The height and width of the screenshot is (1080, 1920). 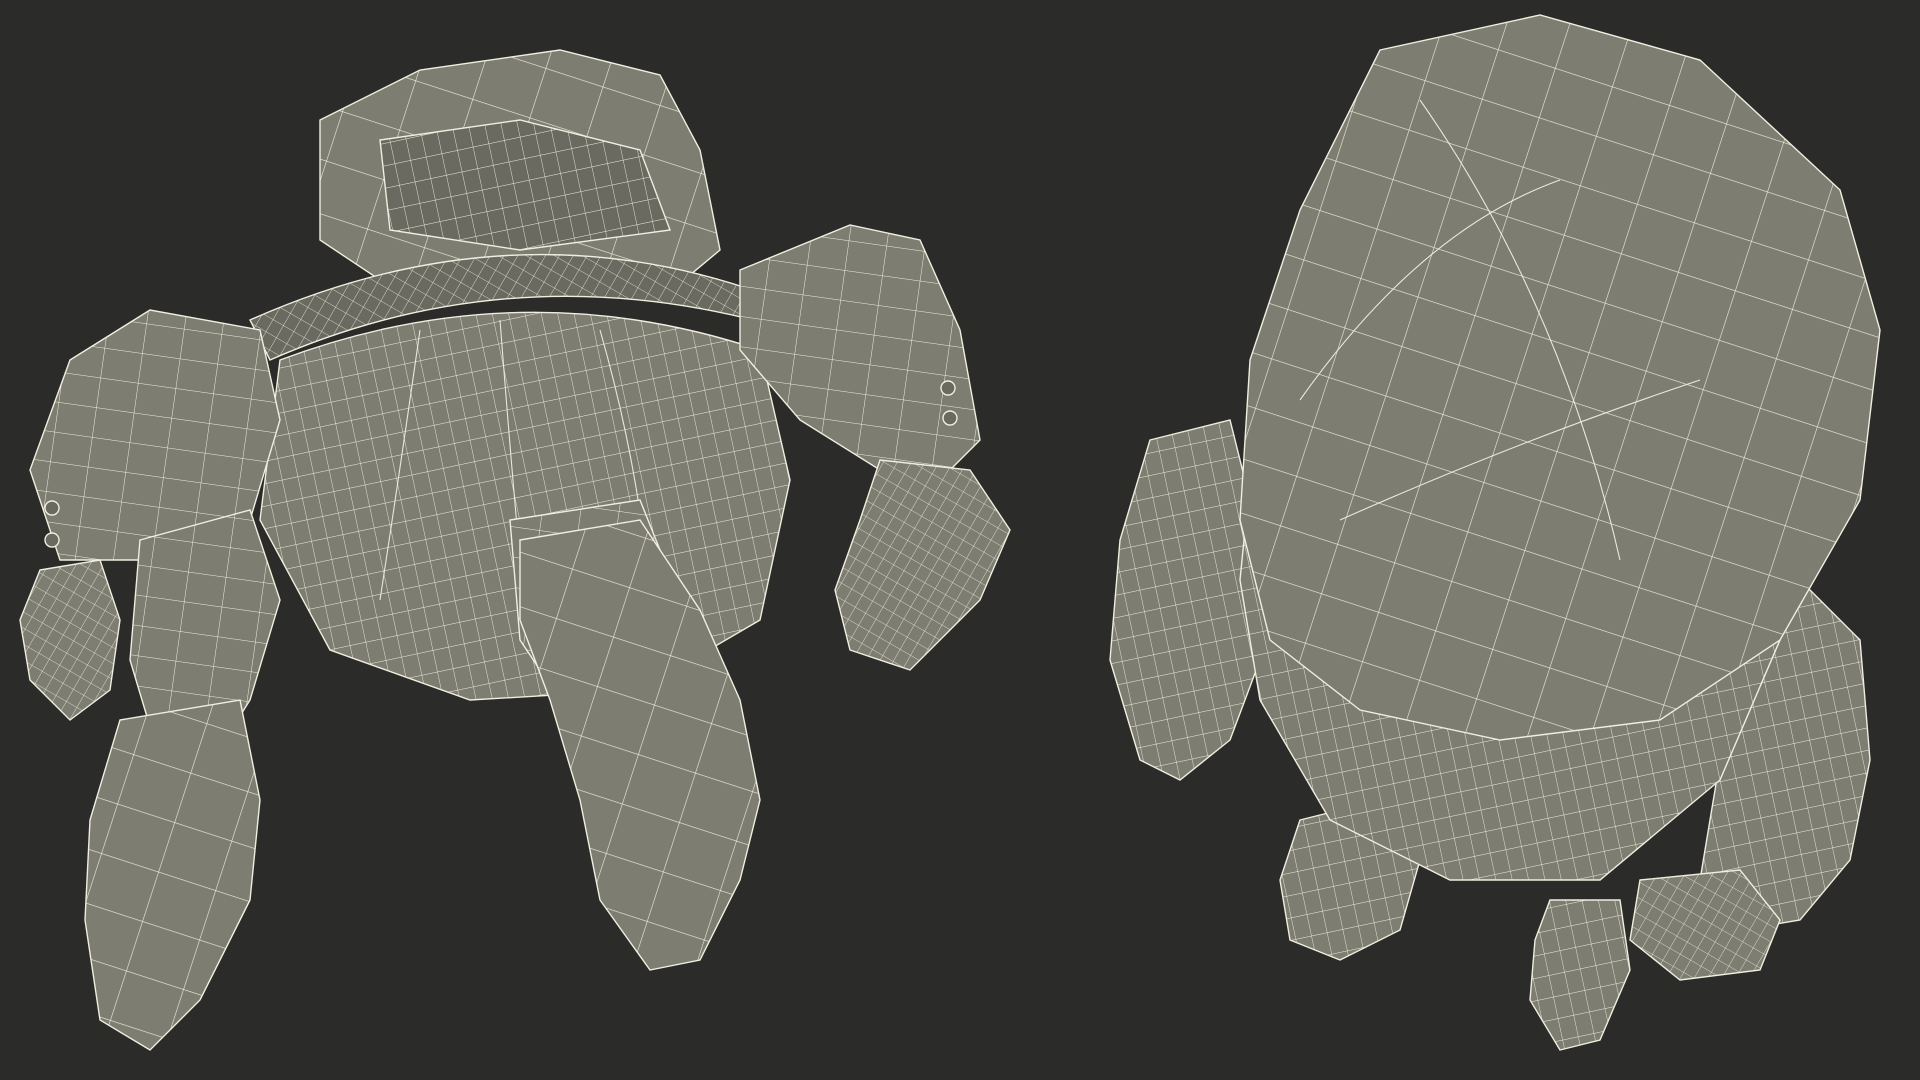 I want to click on right-hand-mesh, so click(x=922, y=565).